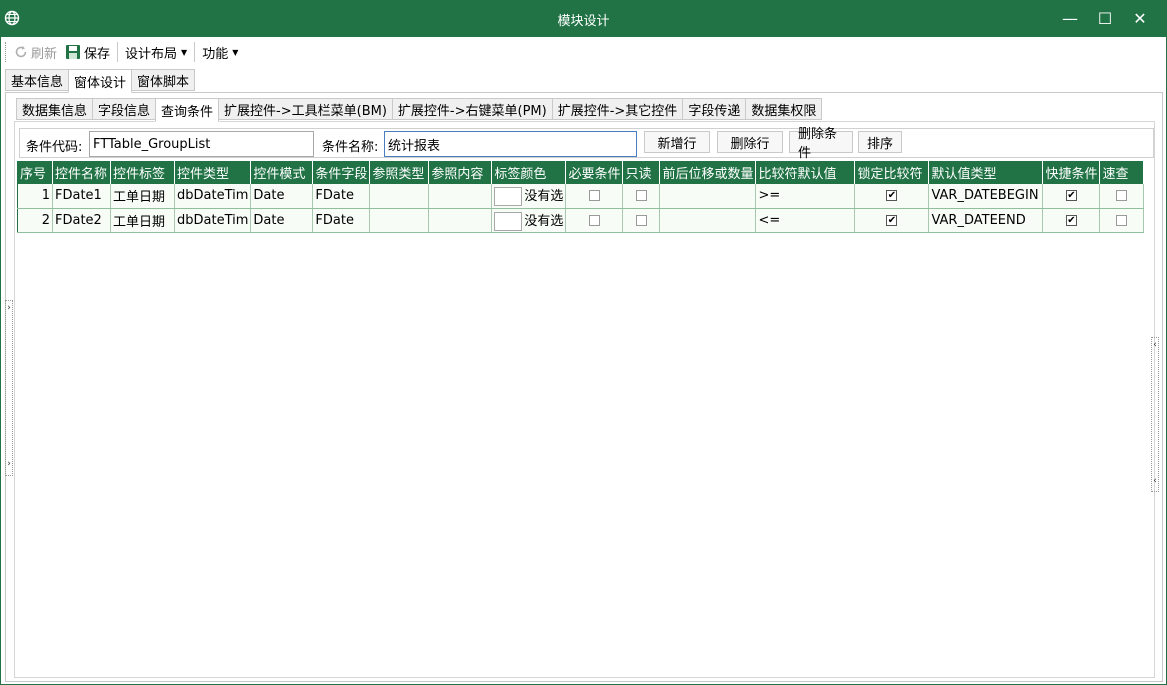  I want to click on col-header: 默认值类型, so click(986, 172).